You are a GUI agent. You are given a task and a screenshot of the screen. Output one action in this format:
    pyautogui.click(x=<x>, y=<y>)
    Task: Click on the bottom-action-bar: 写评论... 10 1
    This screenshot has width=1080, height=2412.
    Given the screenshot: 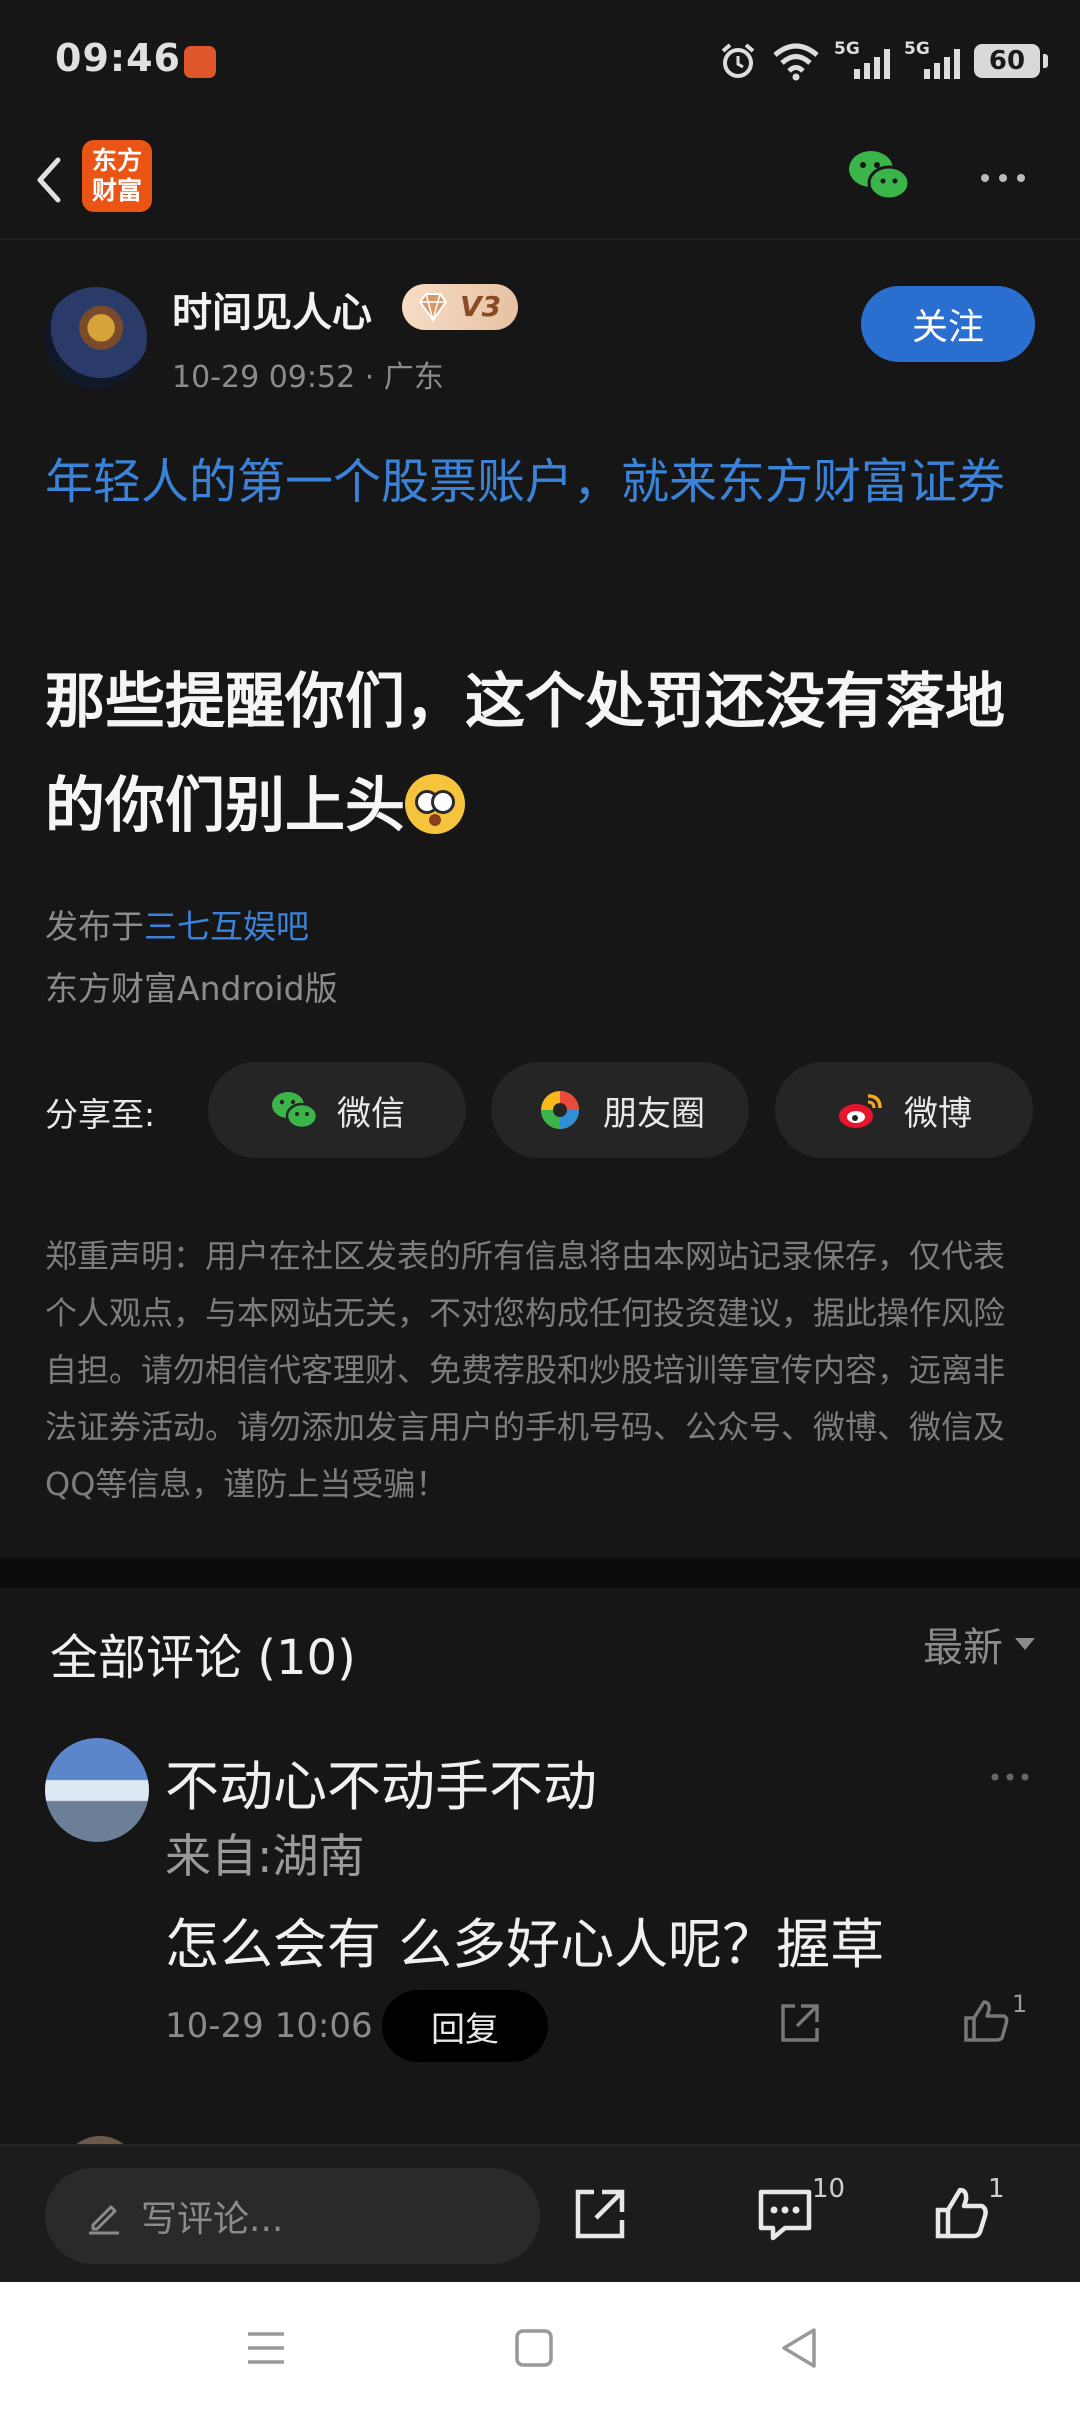 What is the action you would take?
    pyautogui.click(x=540, y=2213)
    